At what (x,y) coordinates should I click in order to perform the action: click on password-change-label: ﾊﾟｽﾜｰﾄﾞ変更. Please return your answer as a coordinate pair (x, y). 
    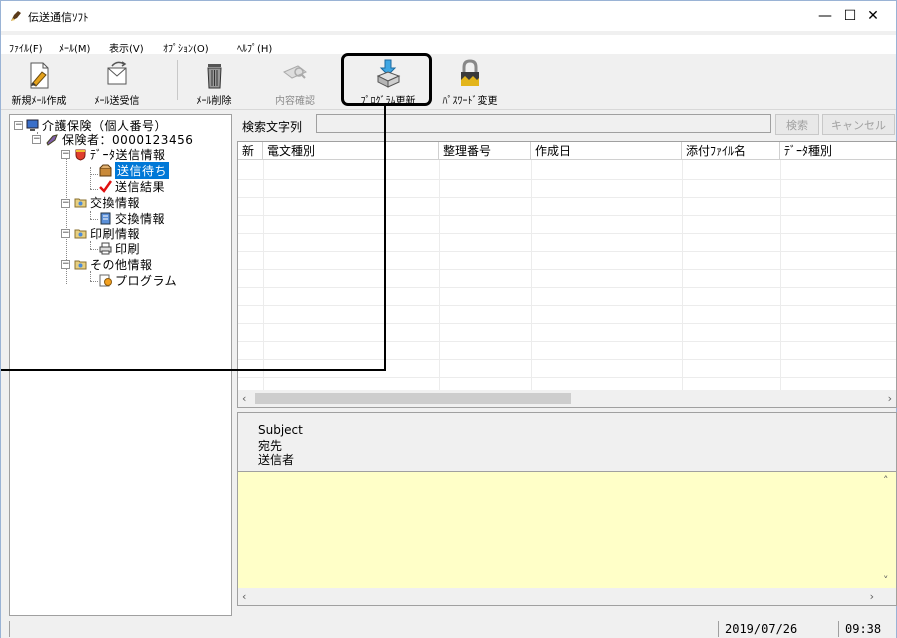
    Looking at the image, I should click on (470, 101).